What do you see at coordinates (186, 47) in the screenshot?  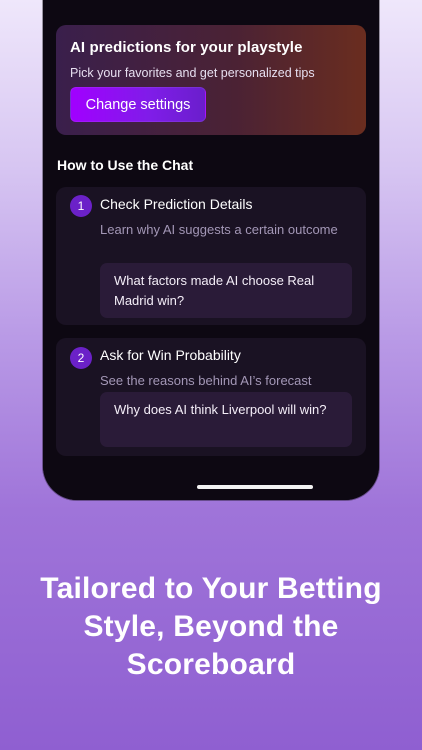 I see `promo-title: AI predictions for your playstyle` at bounding box center [186, 47].